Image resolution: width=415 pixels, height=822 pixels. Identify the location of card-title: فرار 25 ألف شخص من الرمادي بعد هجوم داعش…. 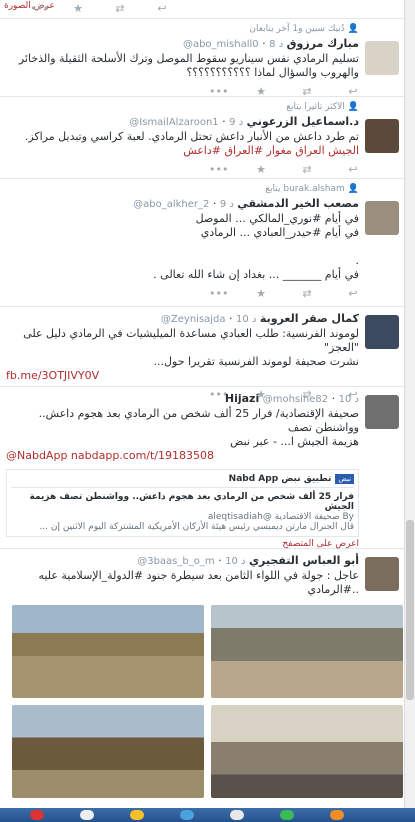
(183, 502).